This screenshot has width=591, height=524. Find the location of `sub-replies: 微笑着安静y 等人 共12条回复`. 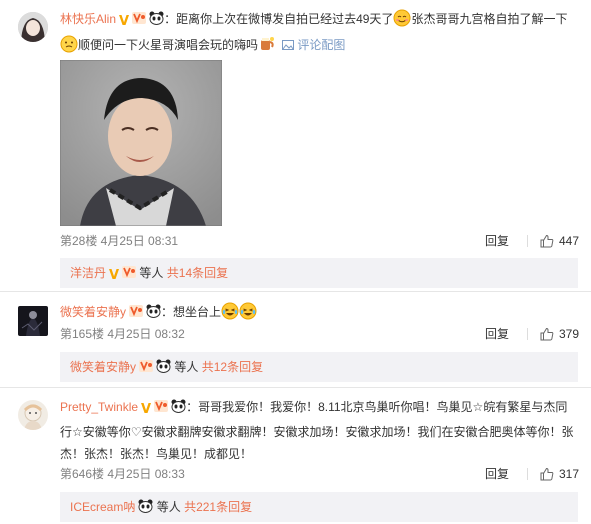

sub-replies: 微笑着安静y 等人 共12条回复 is located at coordinates (319, 367).